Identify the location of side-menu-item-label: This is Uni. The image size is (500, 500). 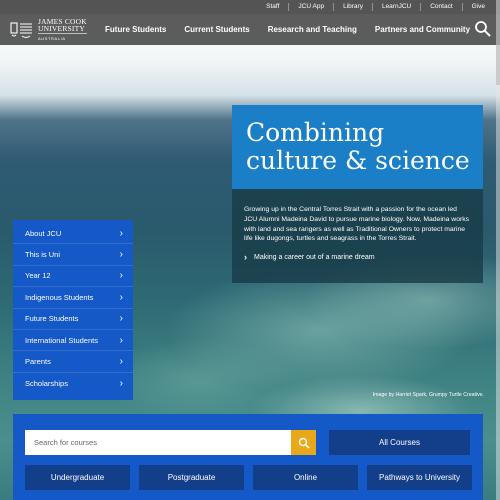
(43, 255).